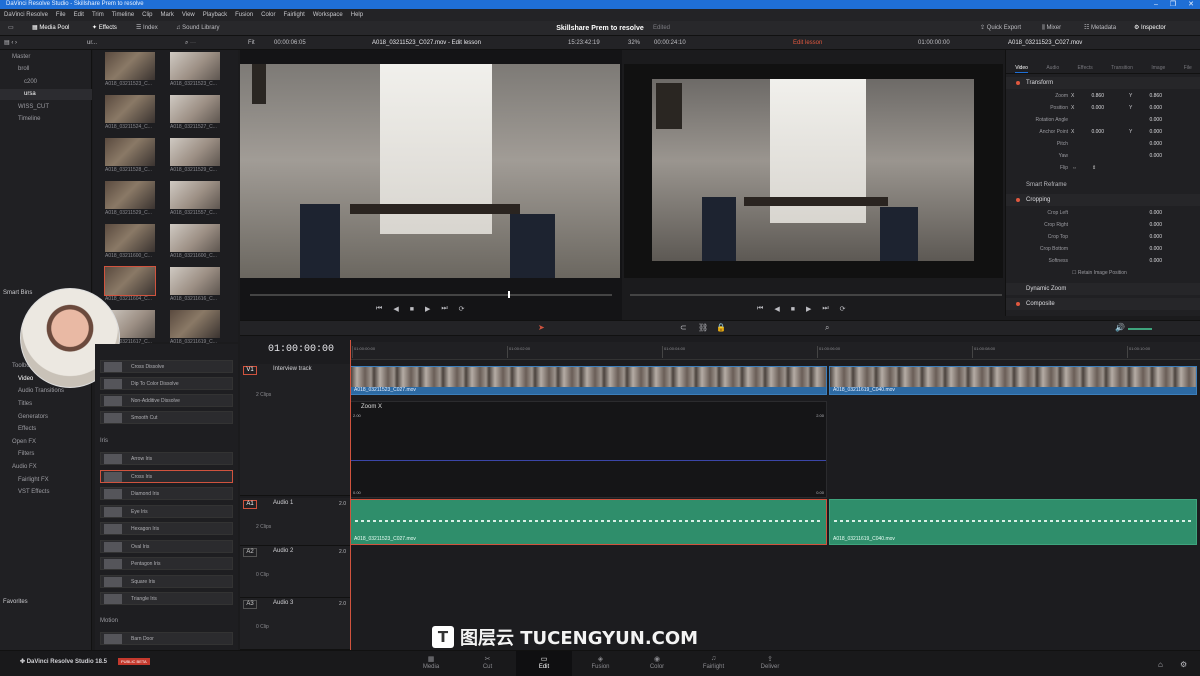  Describe the element at coordinates (1188, 62) in the screenshot. I see `inspector-tab-file: File` at that location.